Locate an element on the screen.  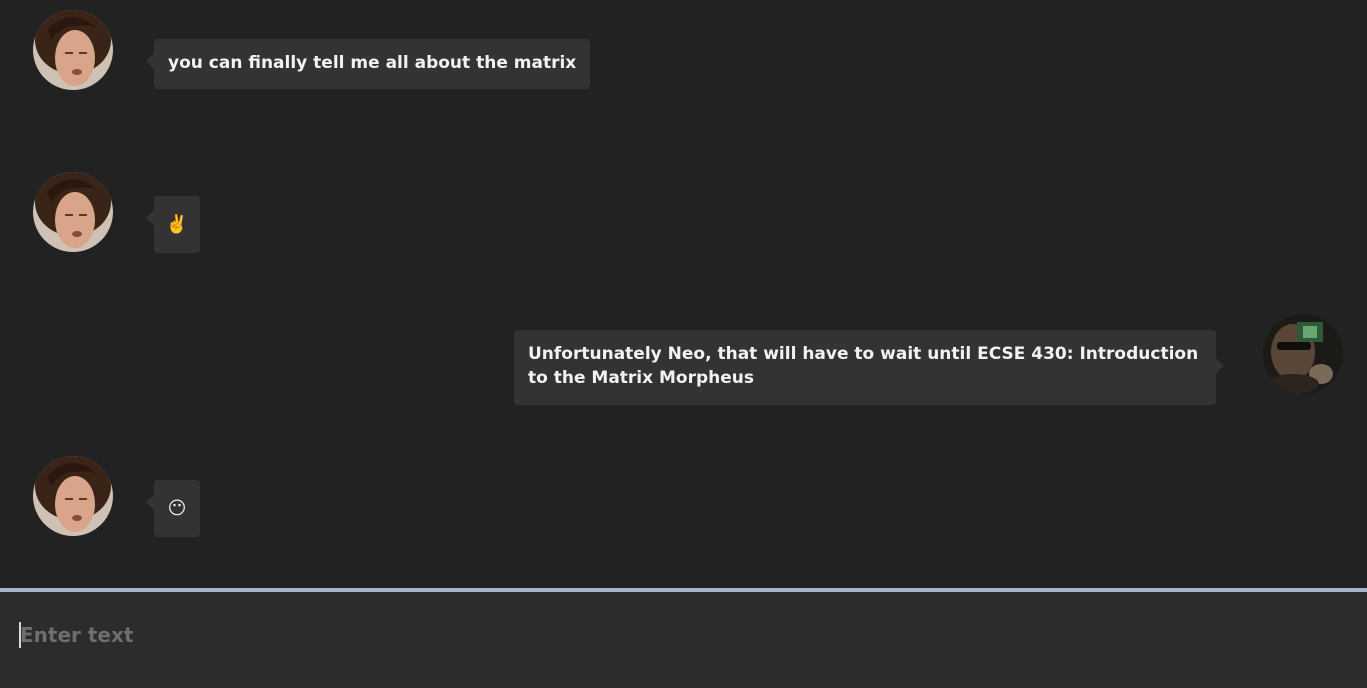
message-bubble: 😶 is located at coordinates (173, 508).